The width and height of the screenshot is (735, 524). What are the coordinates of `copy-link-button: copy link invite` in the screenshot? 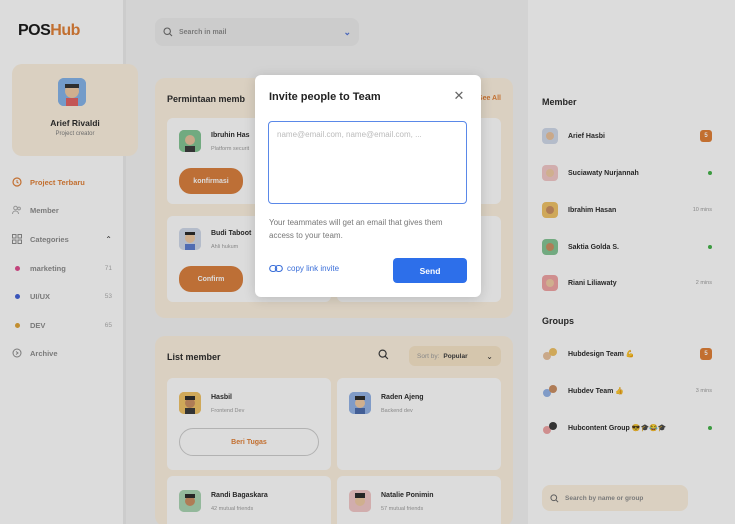 It's located at (304, 268).